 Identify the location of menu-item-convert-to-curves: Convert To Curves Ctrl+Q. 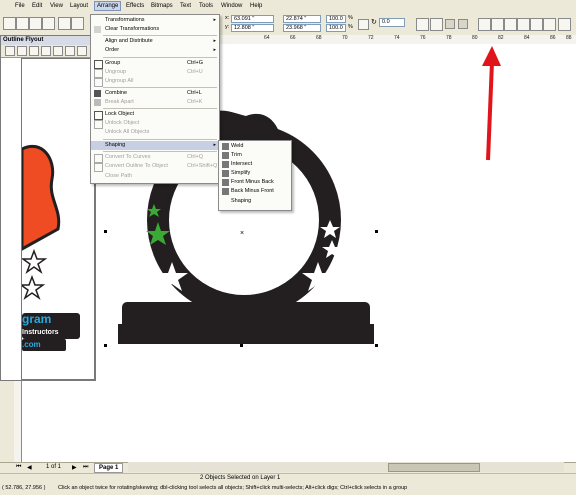
(155, 158).